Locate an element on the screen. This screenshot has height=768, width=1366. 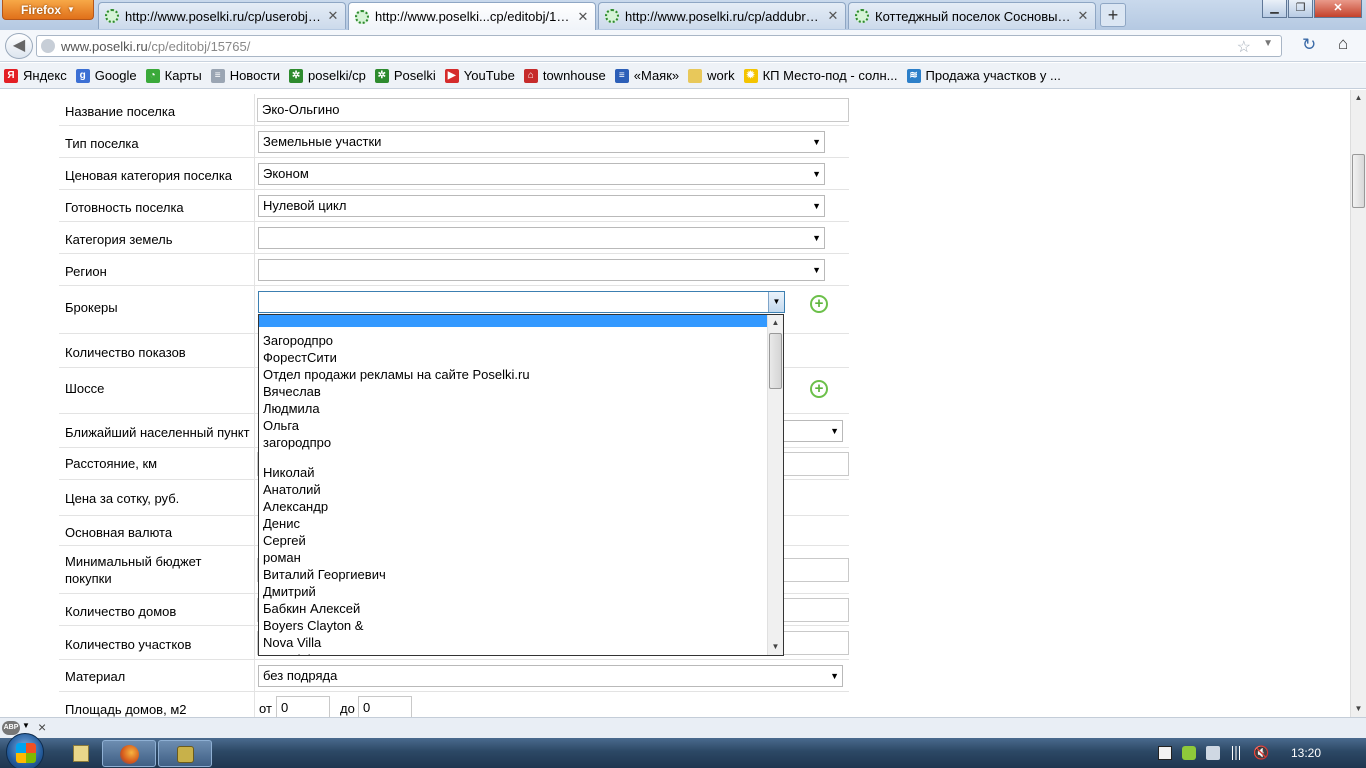
dropdown-option: Людмила is located at coordinates (513, 408).